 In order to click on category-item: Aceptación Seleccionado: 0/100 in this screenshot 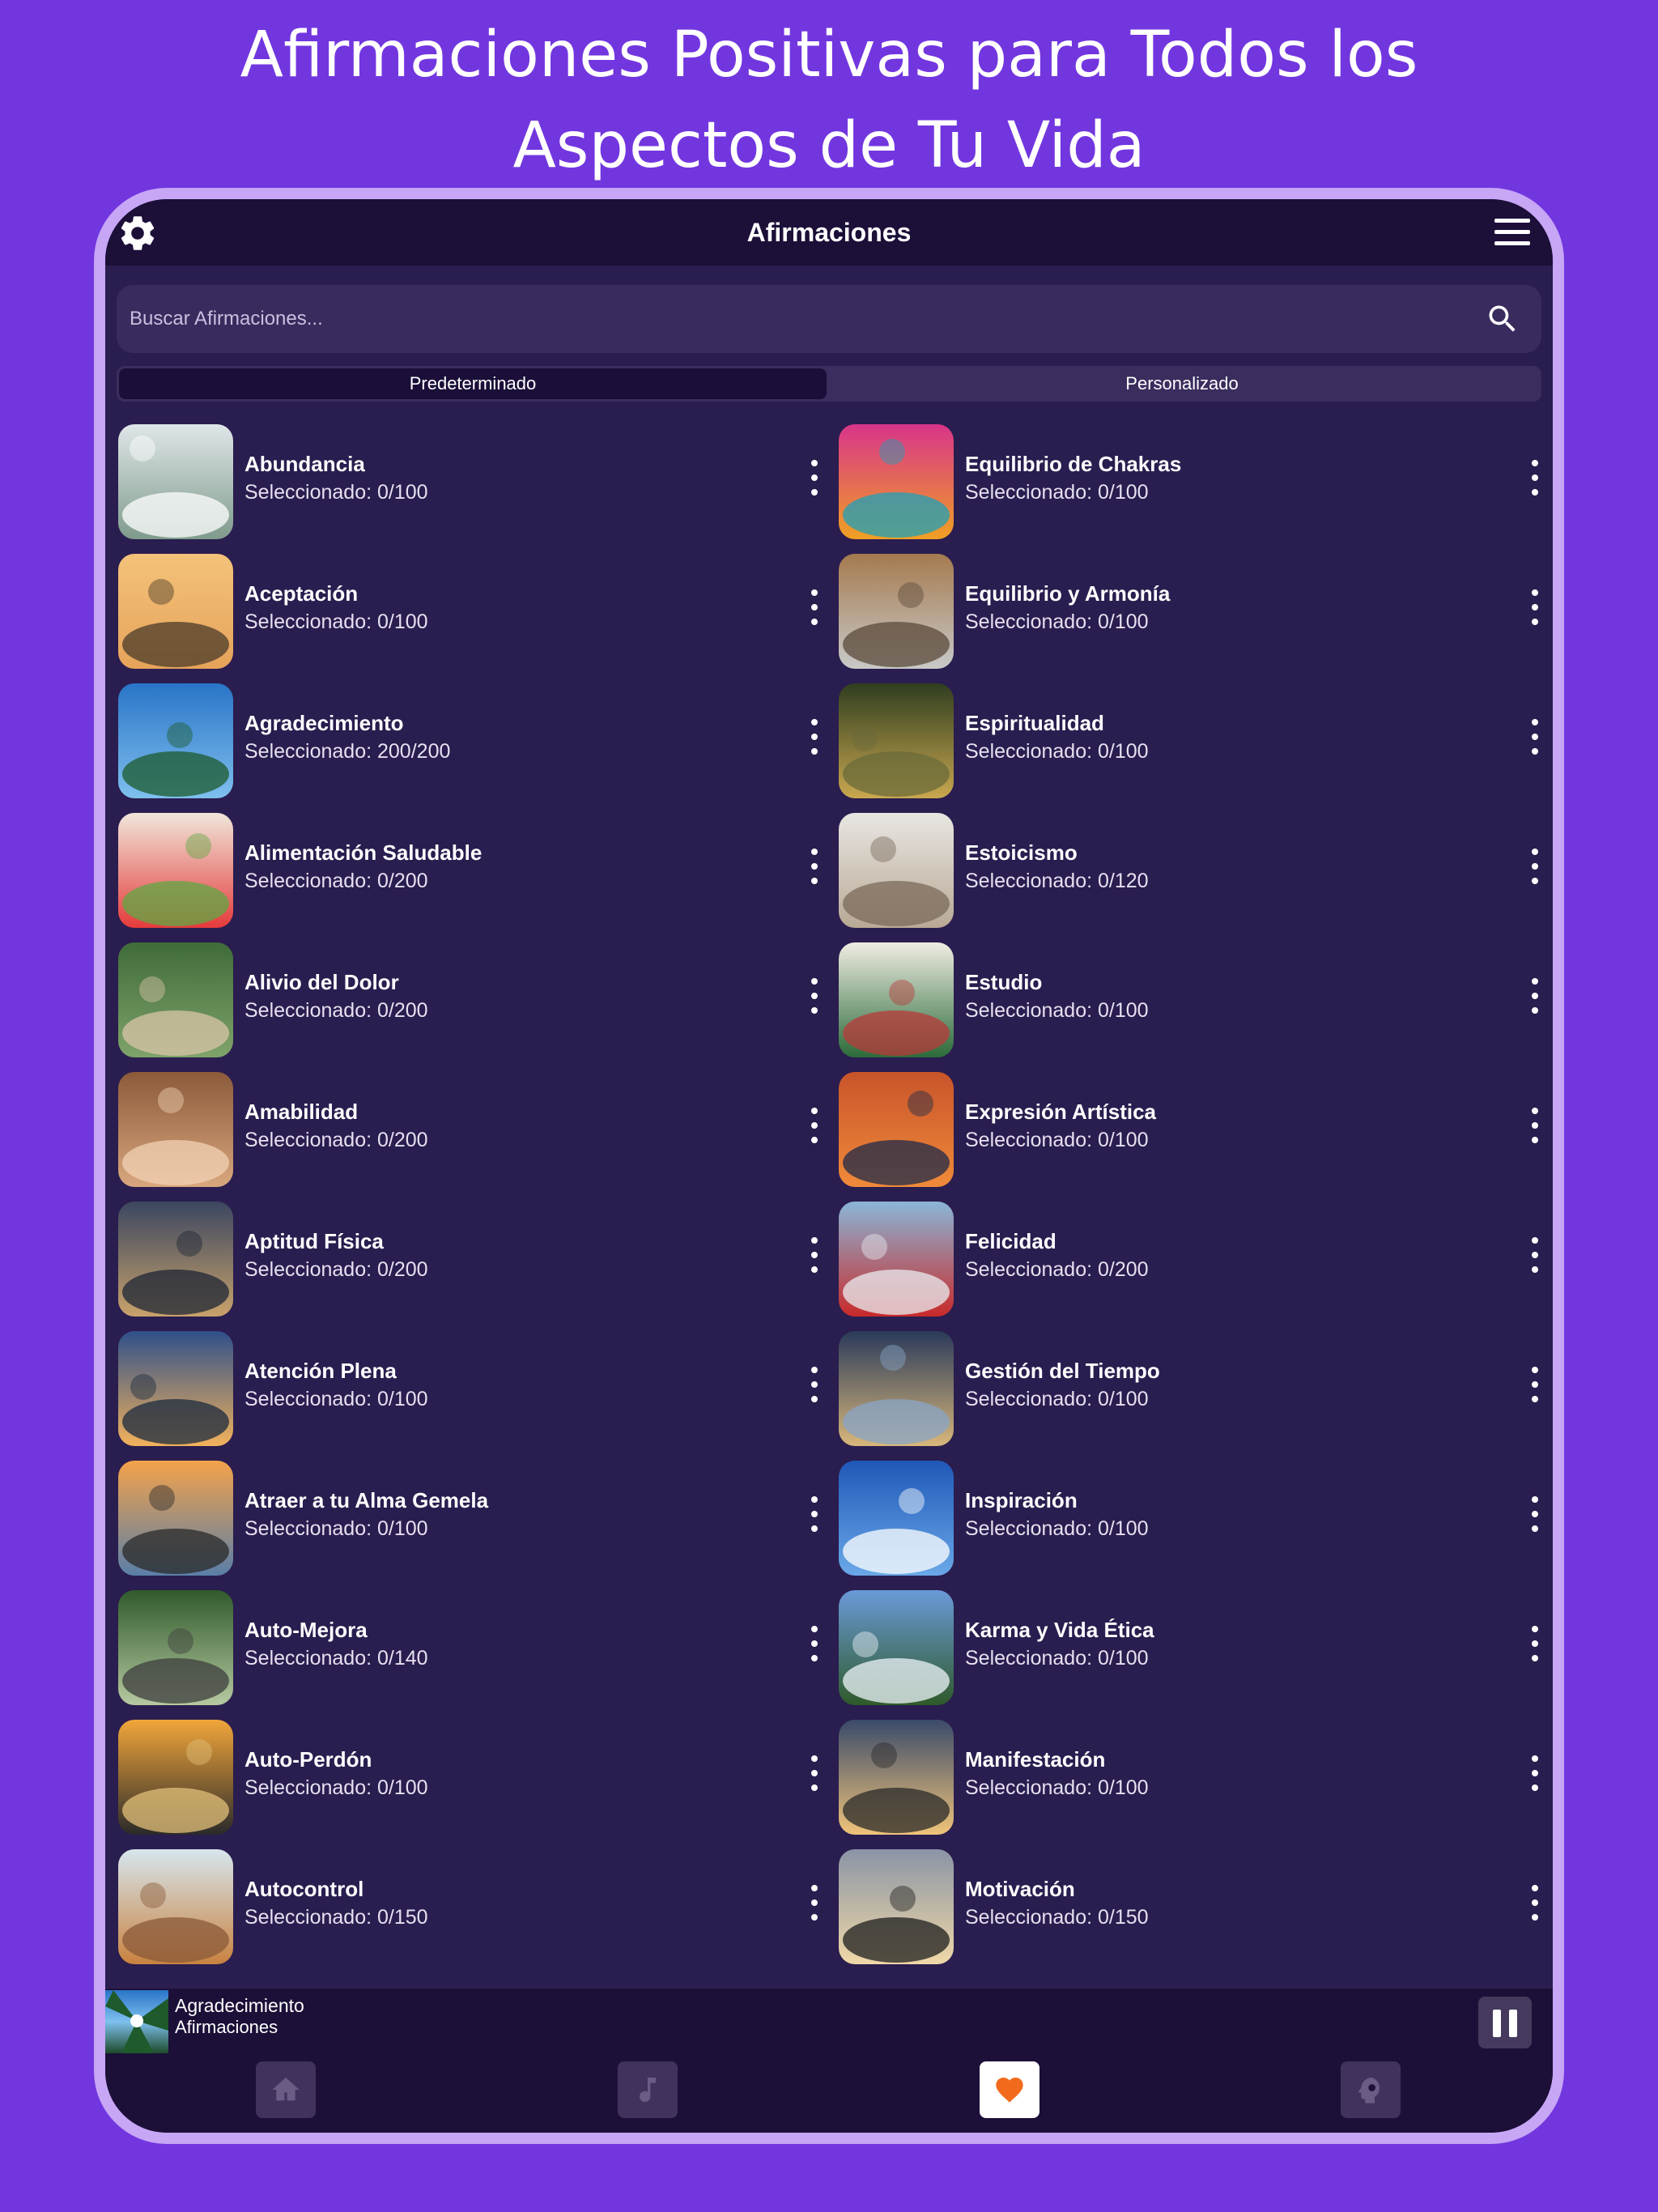, I will do `click(474, 607)`.